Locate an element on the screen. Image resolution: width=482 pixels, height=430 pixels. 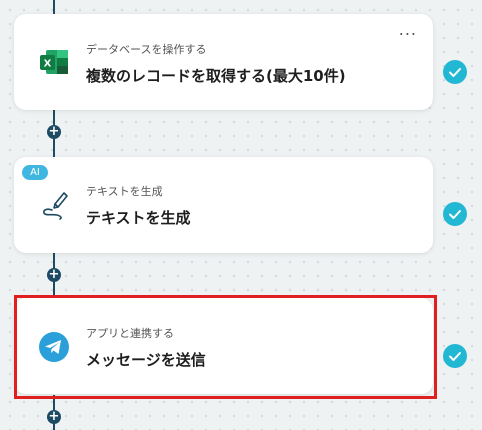
step-title: テキストを生成 is located at coordinates (138, 218).